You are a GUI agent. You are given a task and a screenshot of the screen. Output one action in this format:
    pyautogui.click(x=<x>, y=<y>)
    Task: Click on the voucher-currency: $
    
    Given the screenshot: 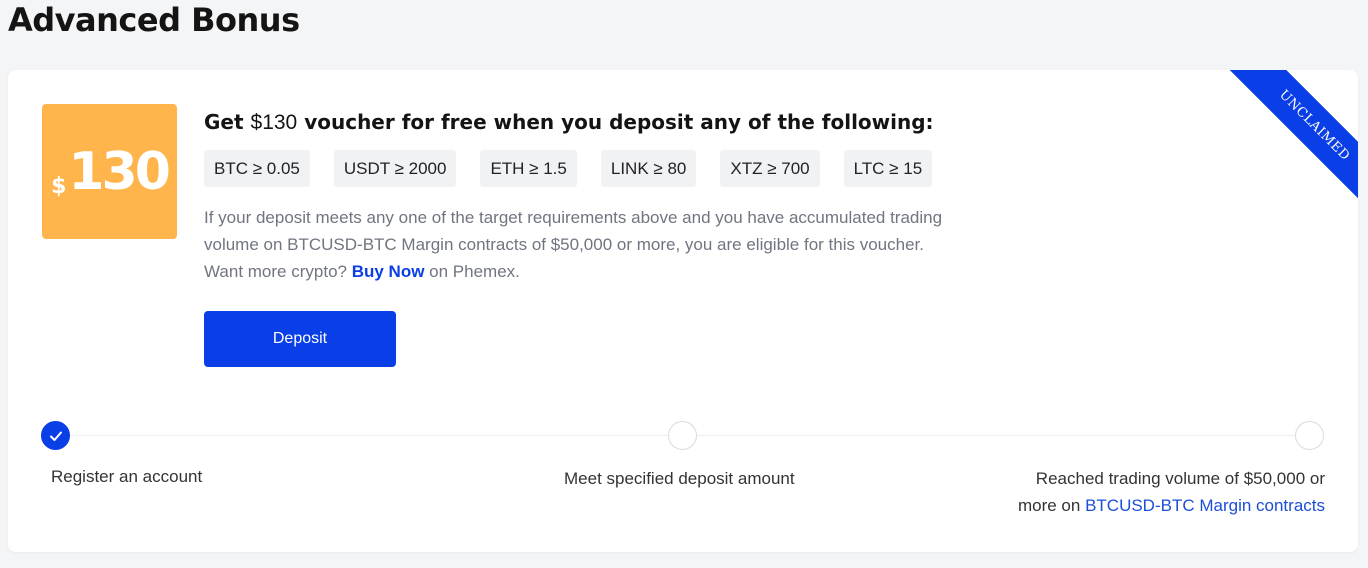 What is the action you would take?
    pyautogui.click(x=59, y=186)
    